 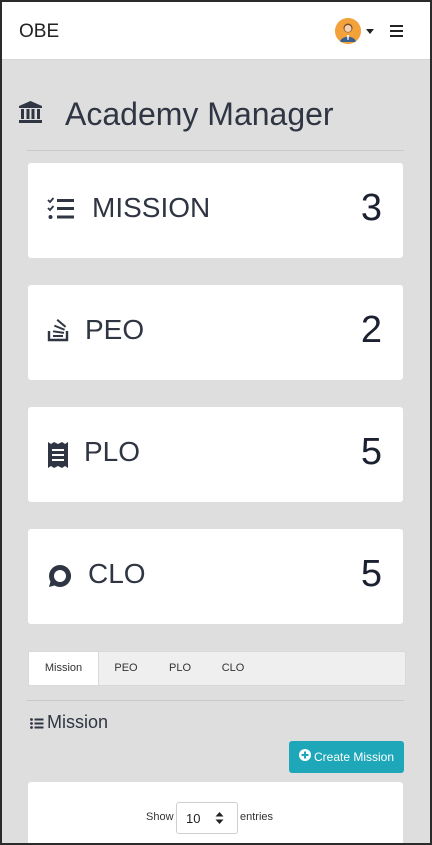 What do you see at coordinates (396, 31) in the screenshot?
I see `hamburger-icon` at bounding box center [396, 31].